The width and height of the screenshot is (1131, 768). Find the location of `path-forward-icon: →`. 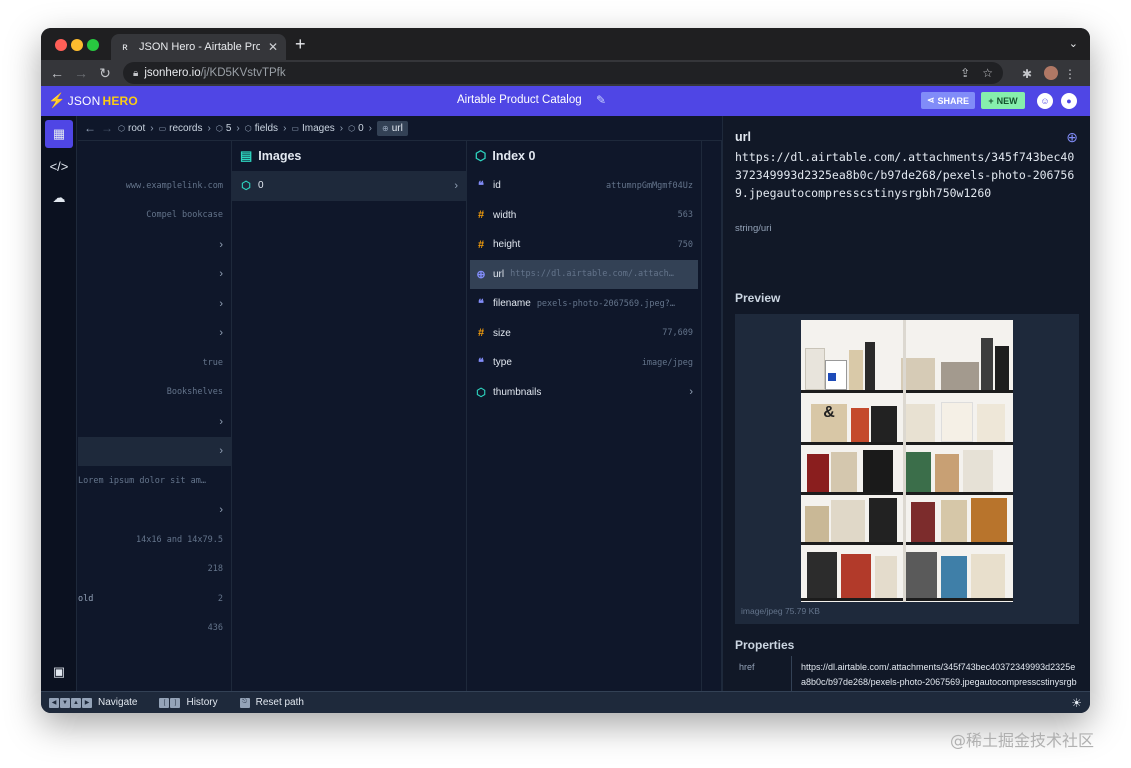

path-forward-icon: → is located at coordinates (107, 128).